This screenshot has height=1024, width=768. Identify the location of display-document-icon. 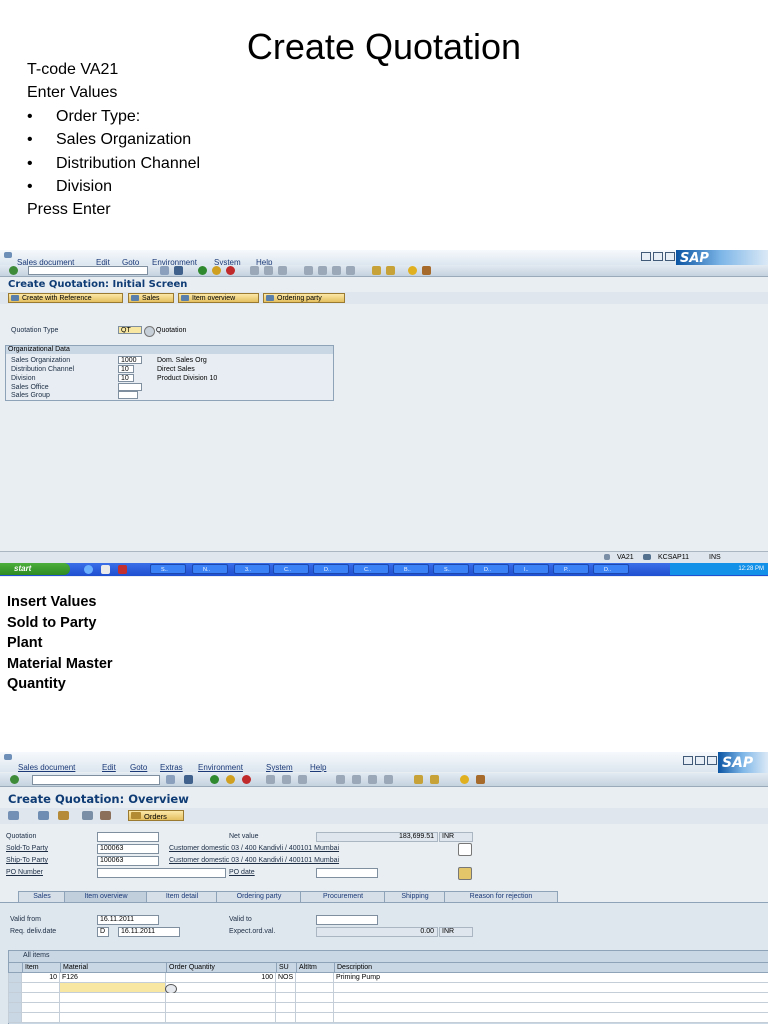
(13, 815).